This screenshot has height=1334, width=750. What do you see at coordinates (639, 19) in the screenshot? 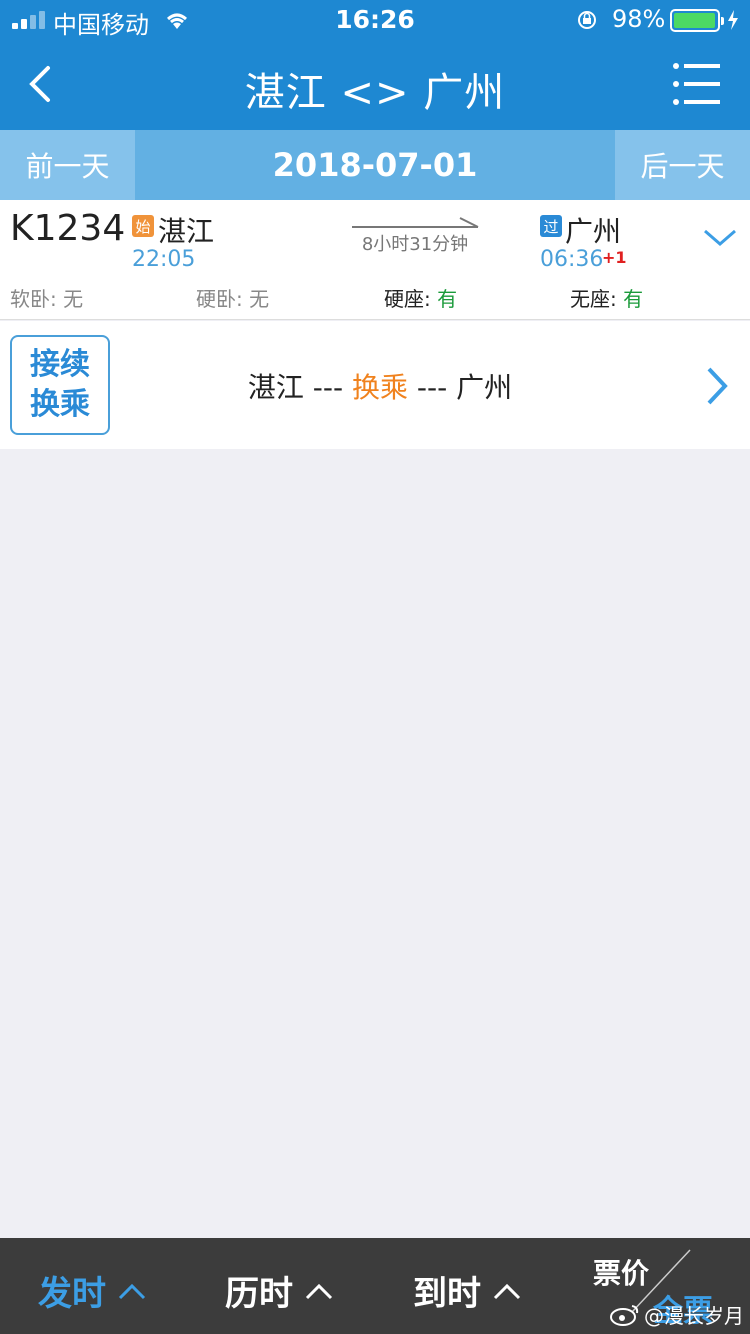
I see `battery-percent: 98%` at bounding box center [639, 19].